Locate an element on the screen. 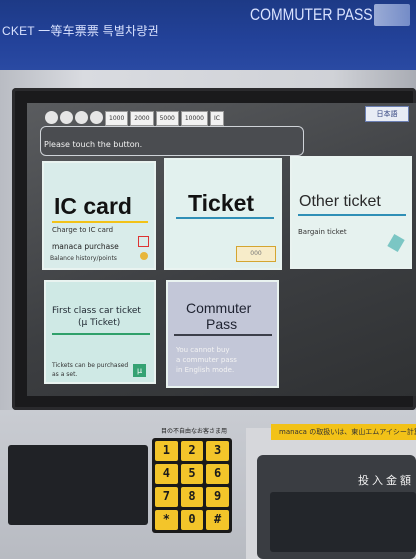 The height and width of the screenshot is (559, 416). manaca-strip: manaca の取扱いは、東山エムアイシー計算所まで is located at coordinates (343, 432).